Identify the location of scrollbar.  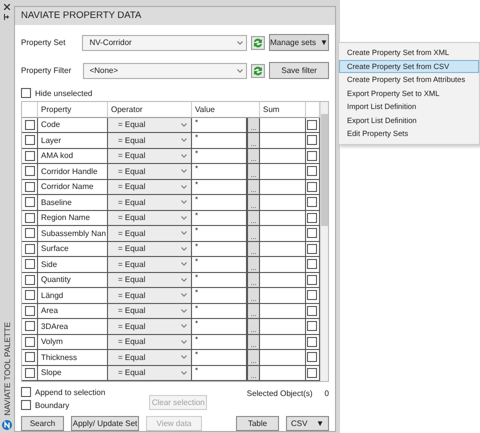
(324, 241).